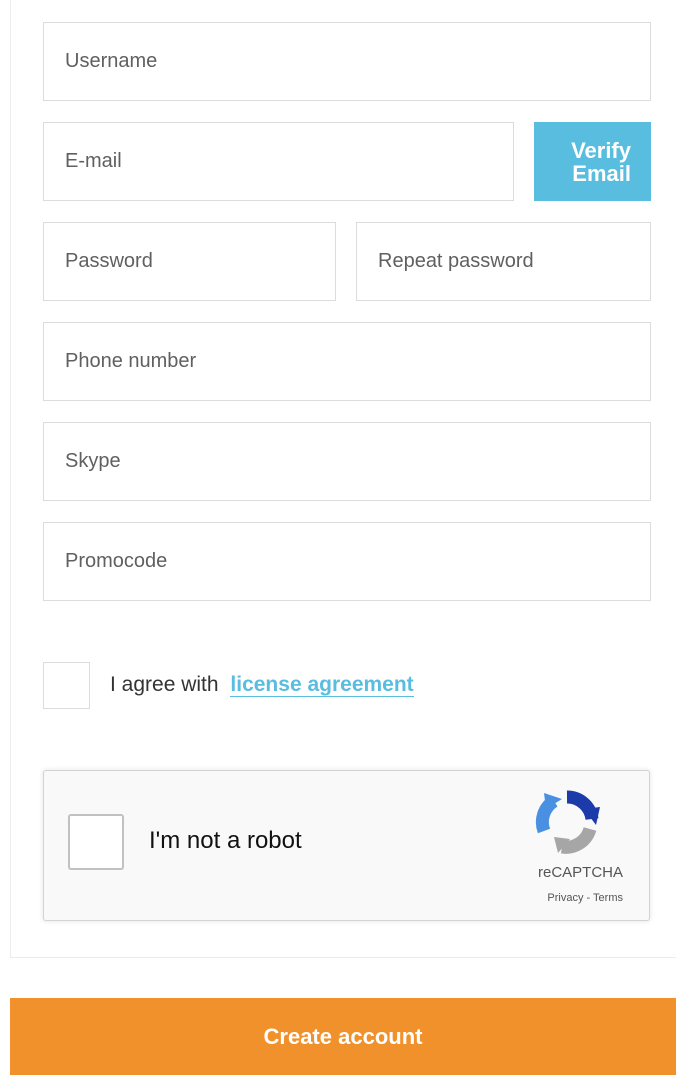 The width and height of the screenshot is (676, 1075). Describe the element at coordinates (343, 1036) in the screenshot. I see `create-account-button: Create account` at that location.